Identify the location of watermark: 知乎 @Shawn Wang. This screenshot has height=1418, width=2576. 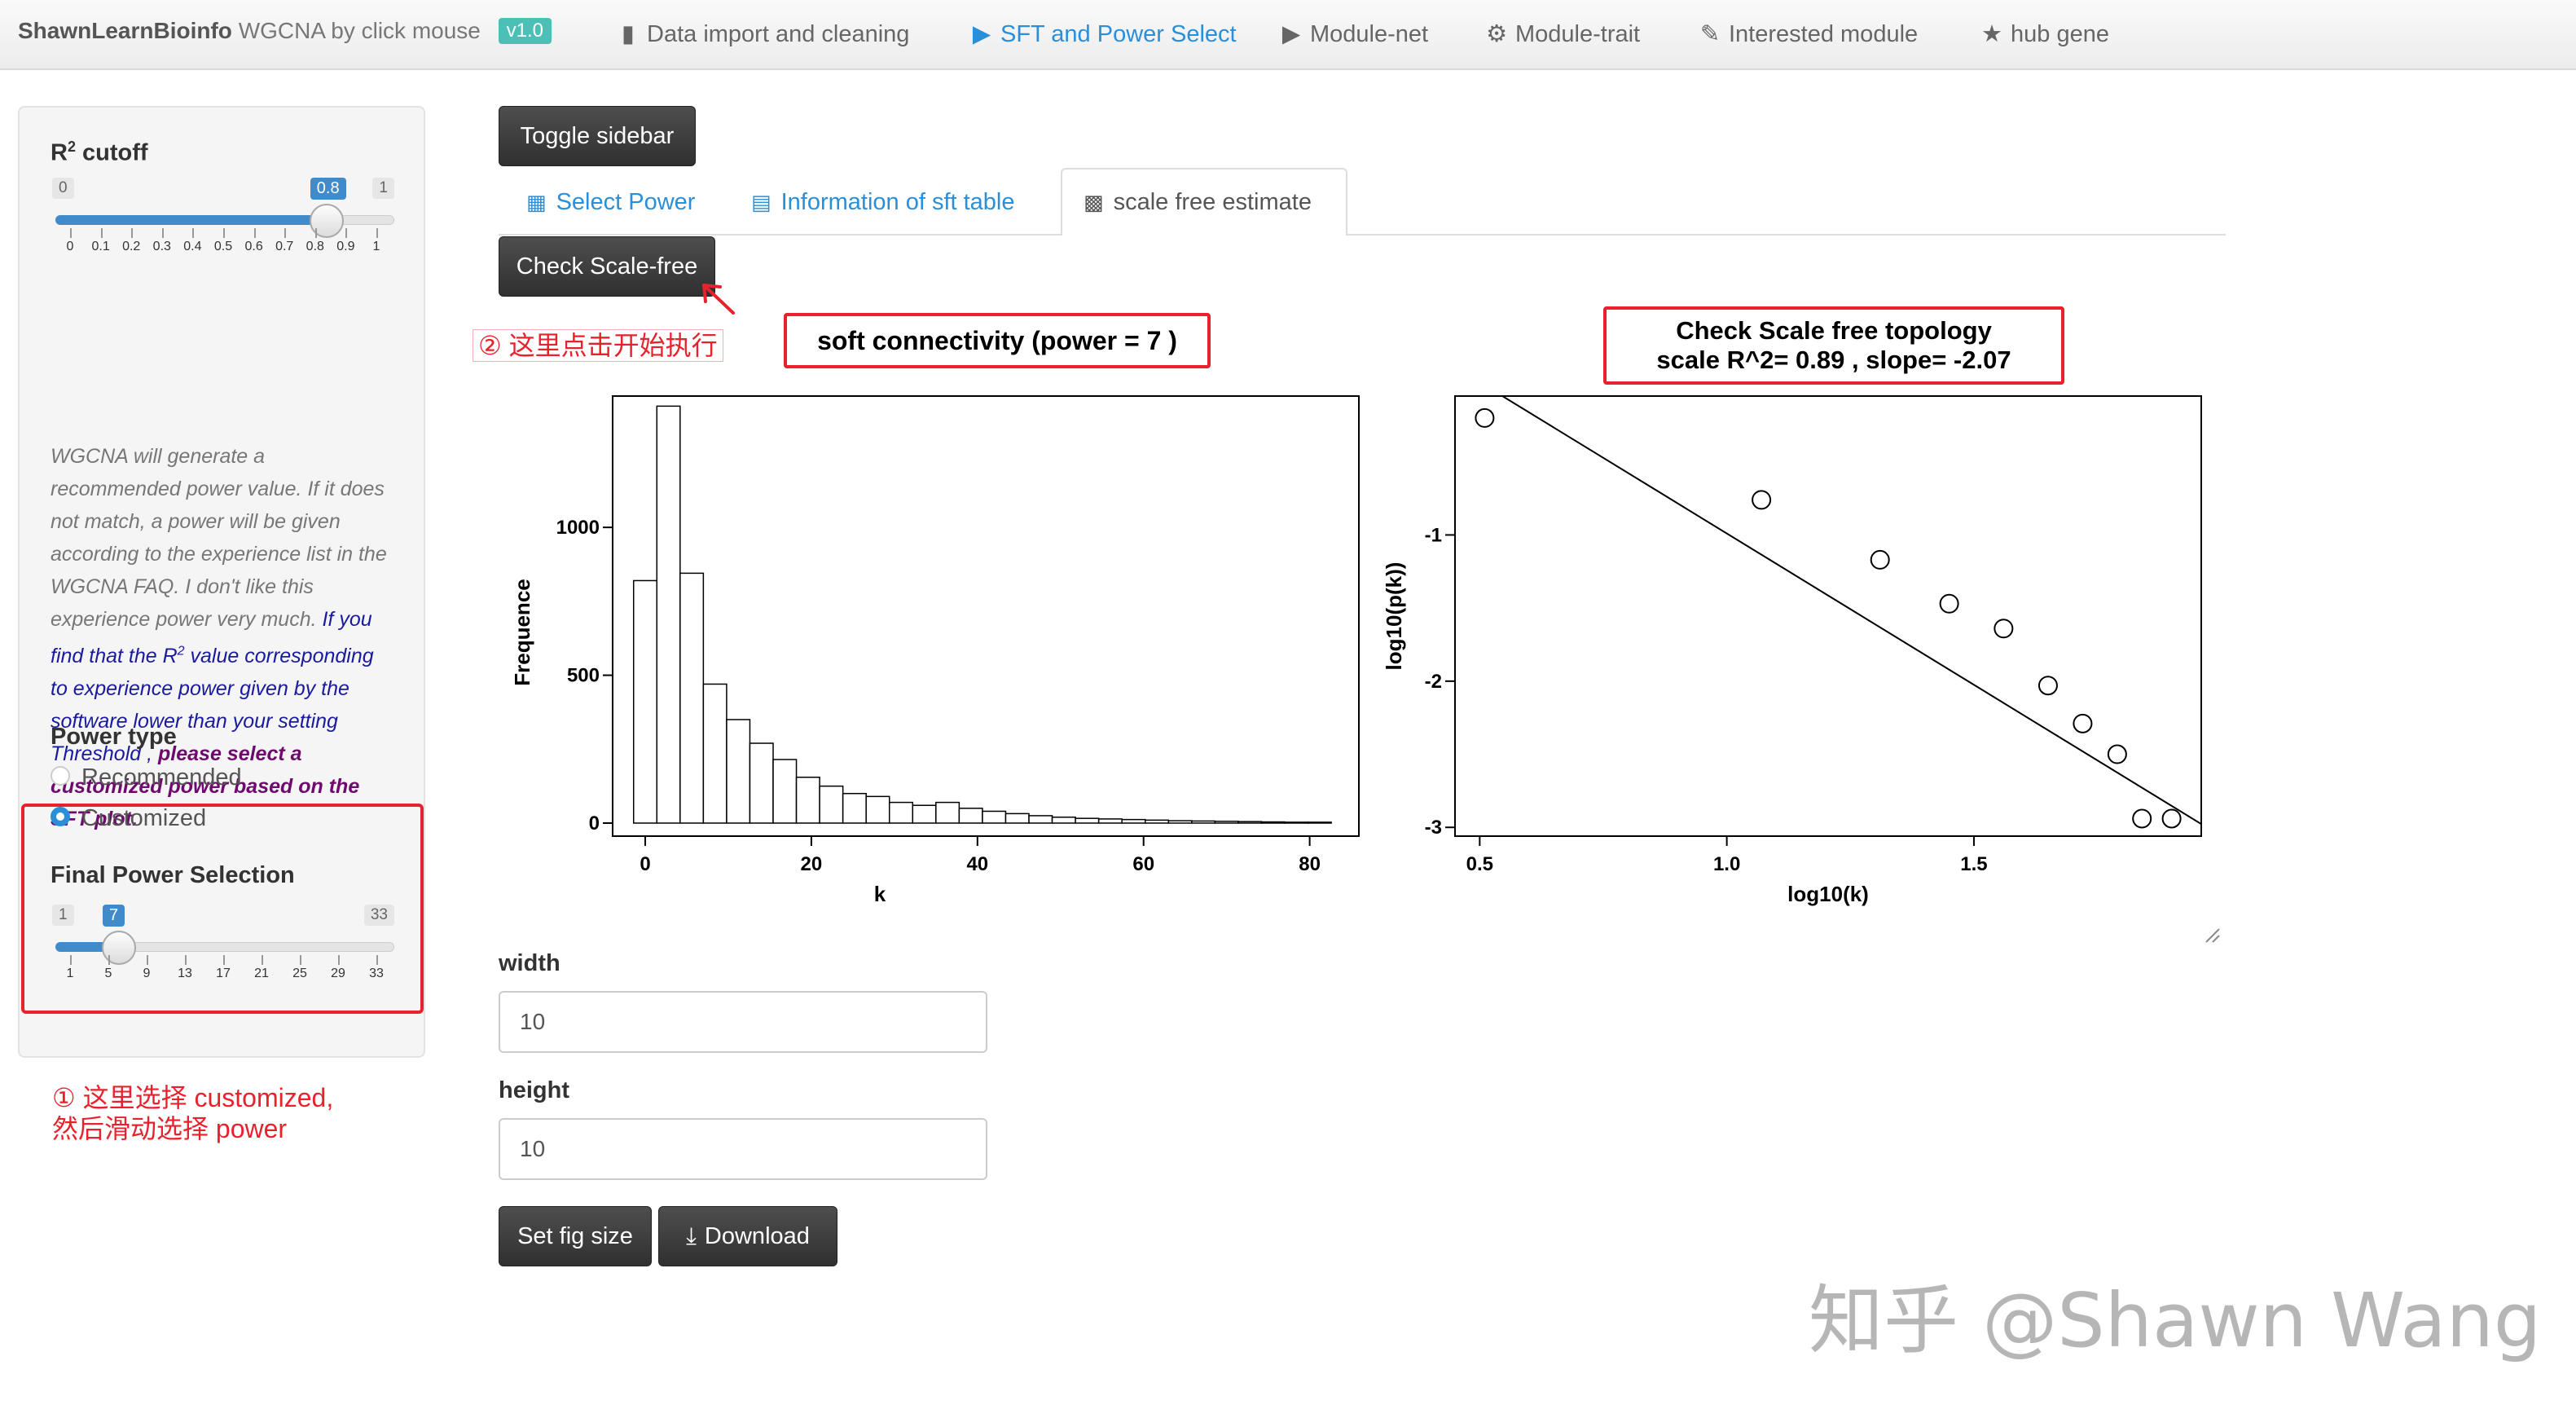
(2175, 1321).